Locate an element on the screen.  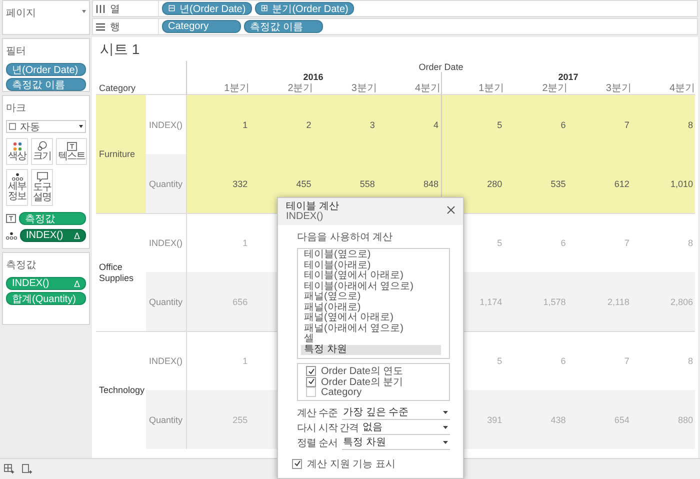
table-cell: 1,010 is located at coordinates (663, 183).